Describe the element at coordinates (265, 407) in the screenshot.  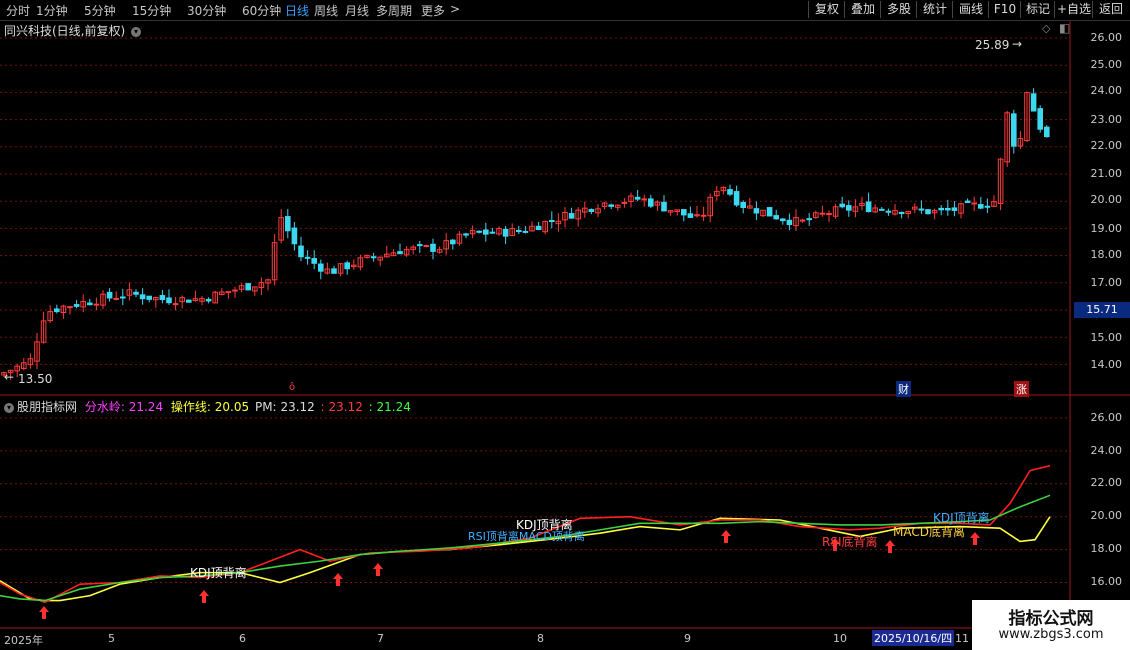
I see `pm-label: PM:` at that location.